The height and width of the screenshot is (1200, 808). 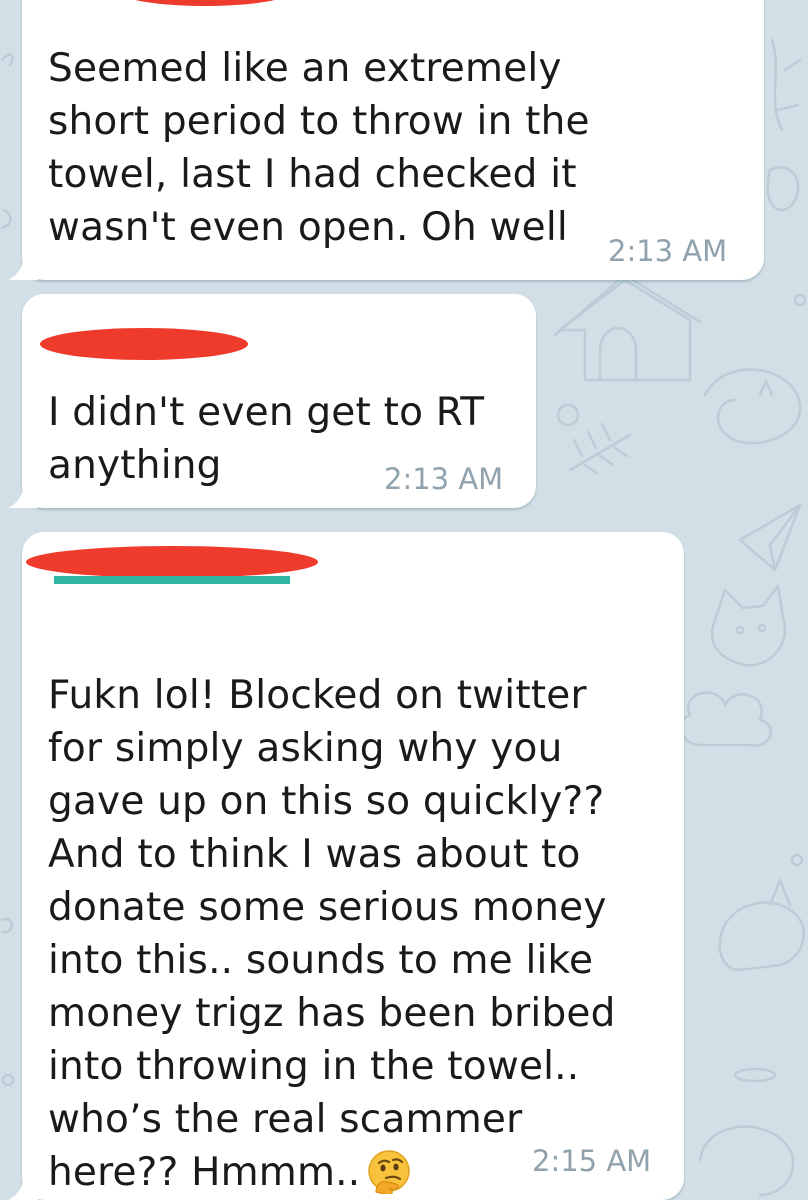 I want to click on message-timestamp: 2:15 AM, so click(x=592, y=1161).